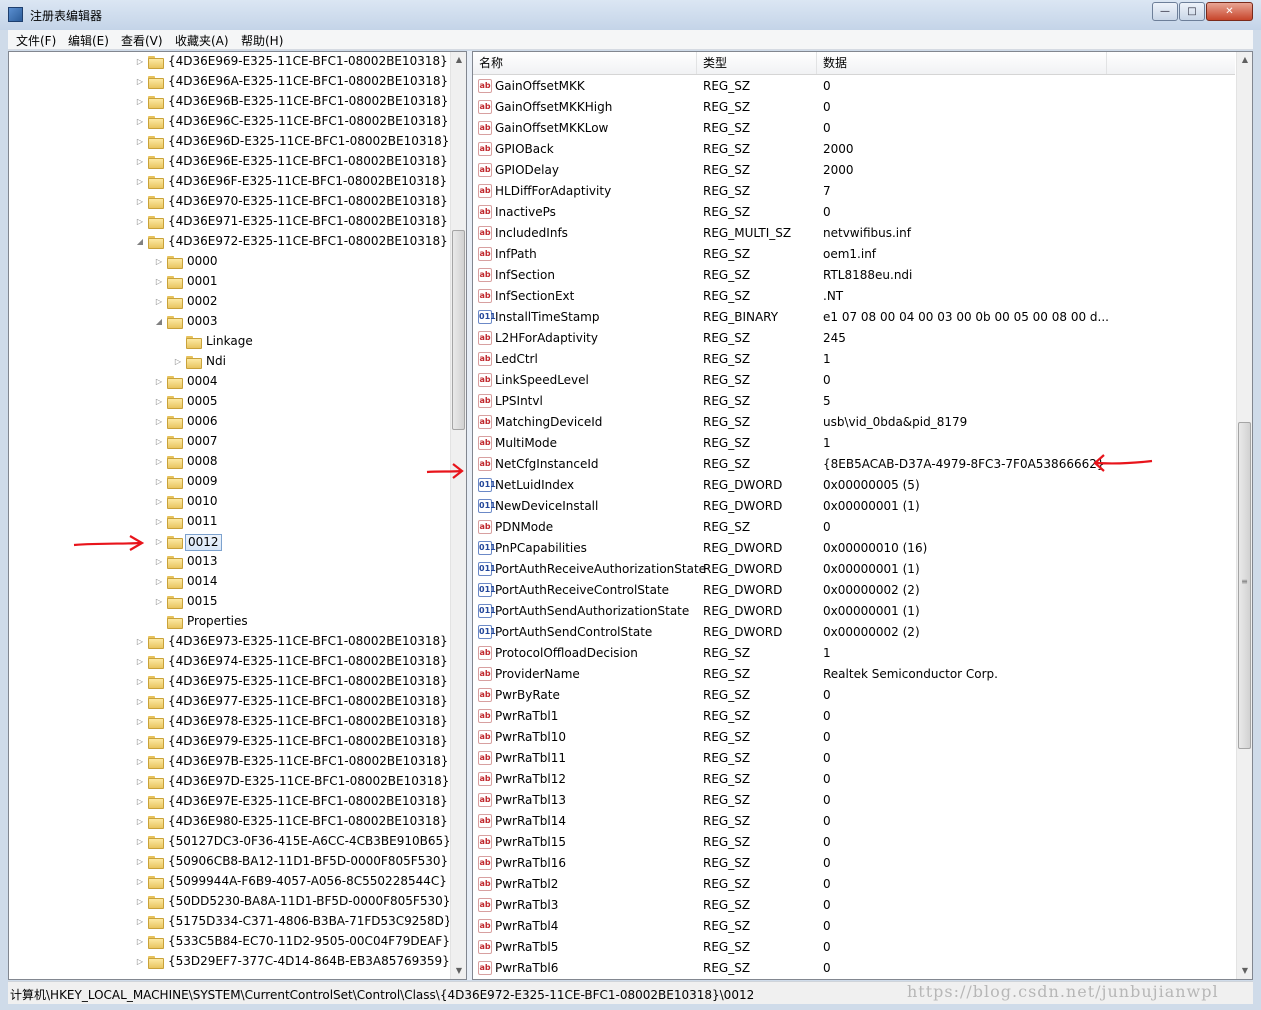  What do you see at coordinates (854, 191) in the screenshot?
I see `value-row: ab HLDiffForAdaptivity REG_SZ 7` at bounding box center [854, 191].